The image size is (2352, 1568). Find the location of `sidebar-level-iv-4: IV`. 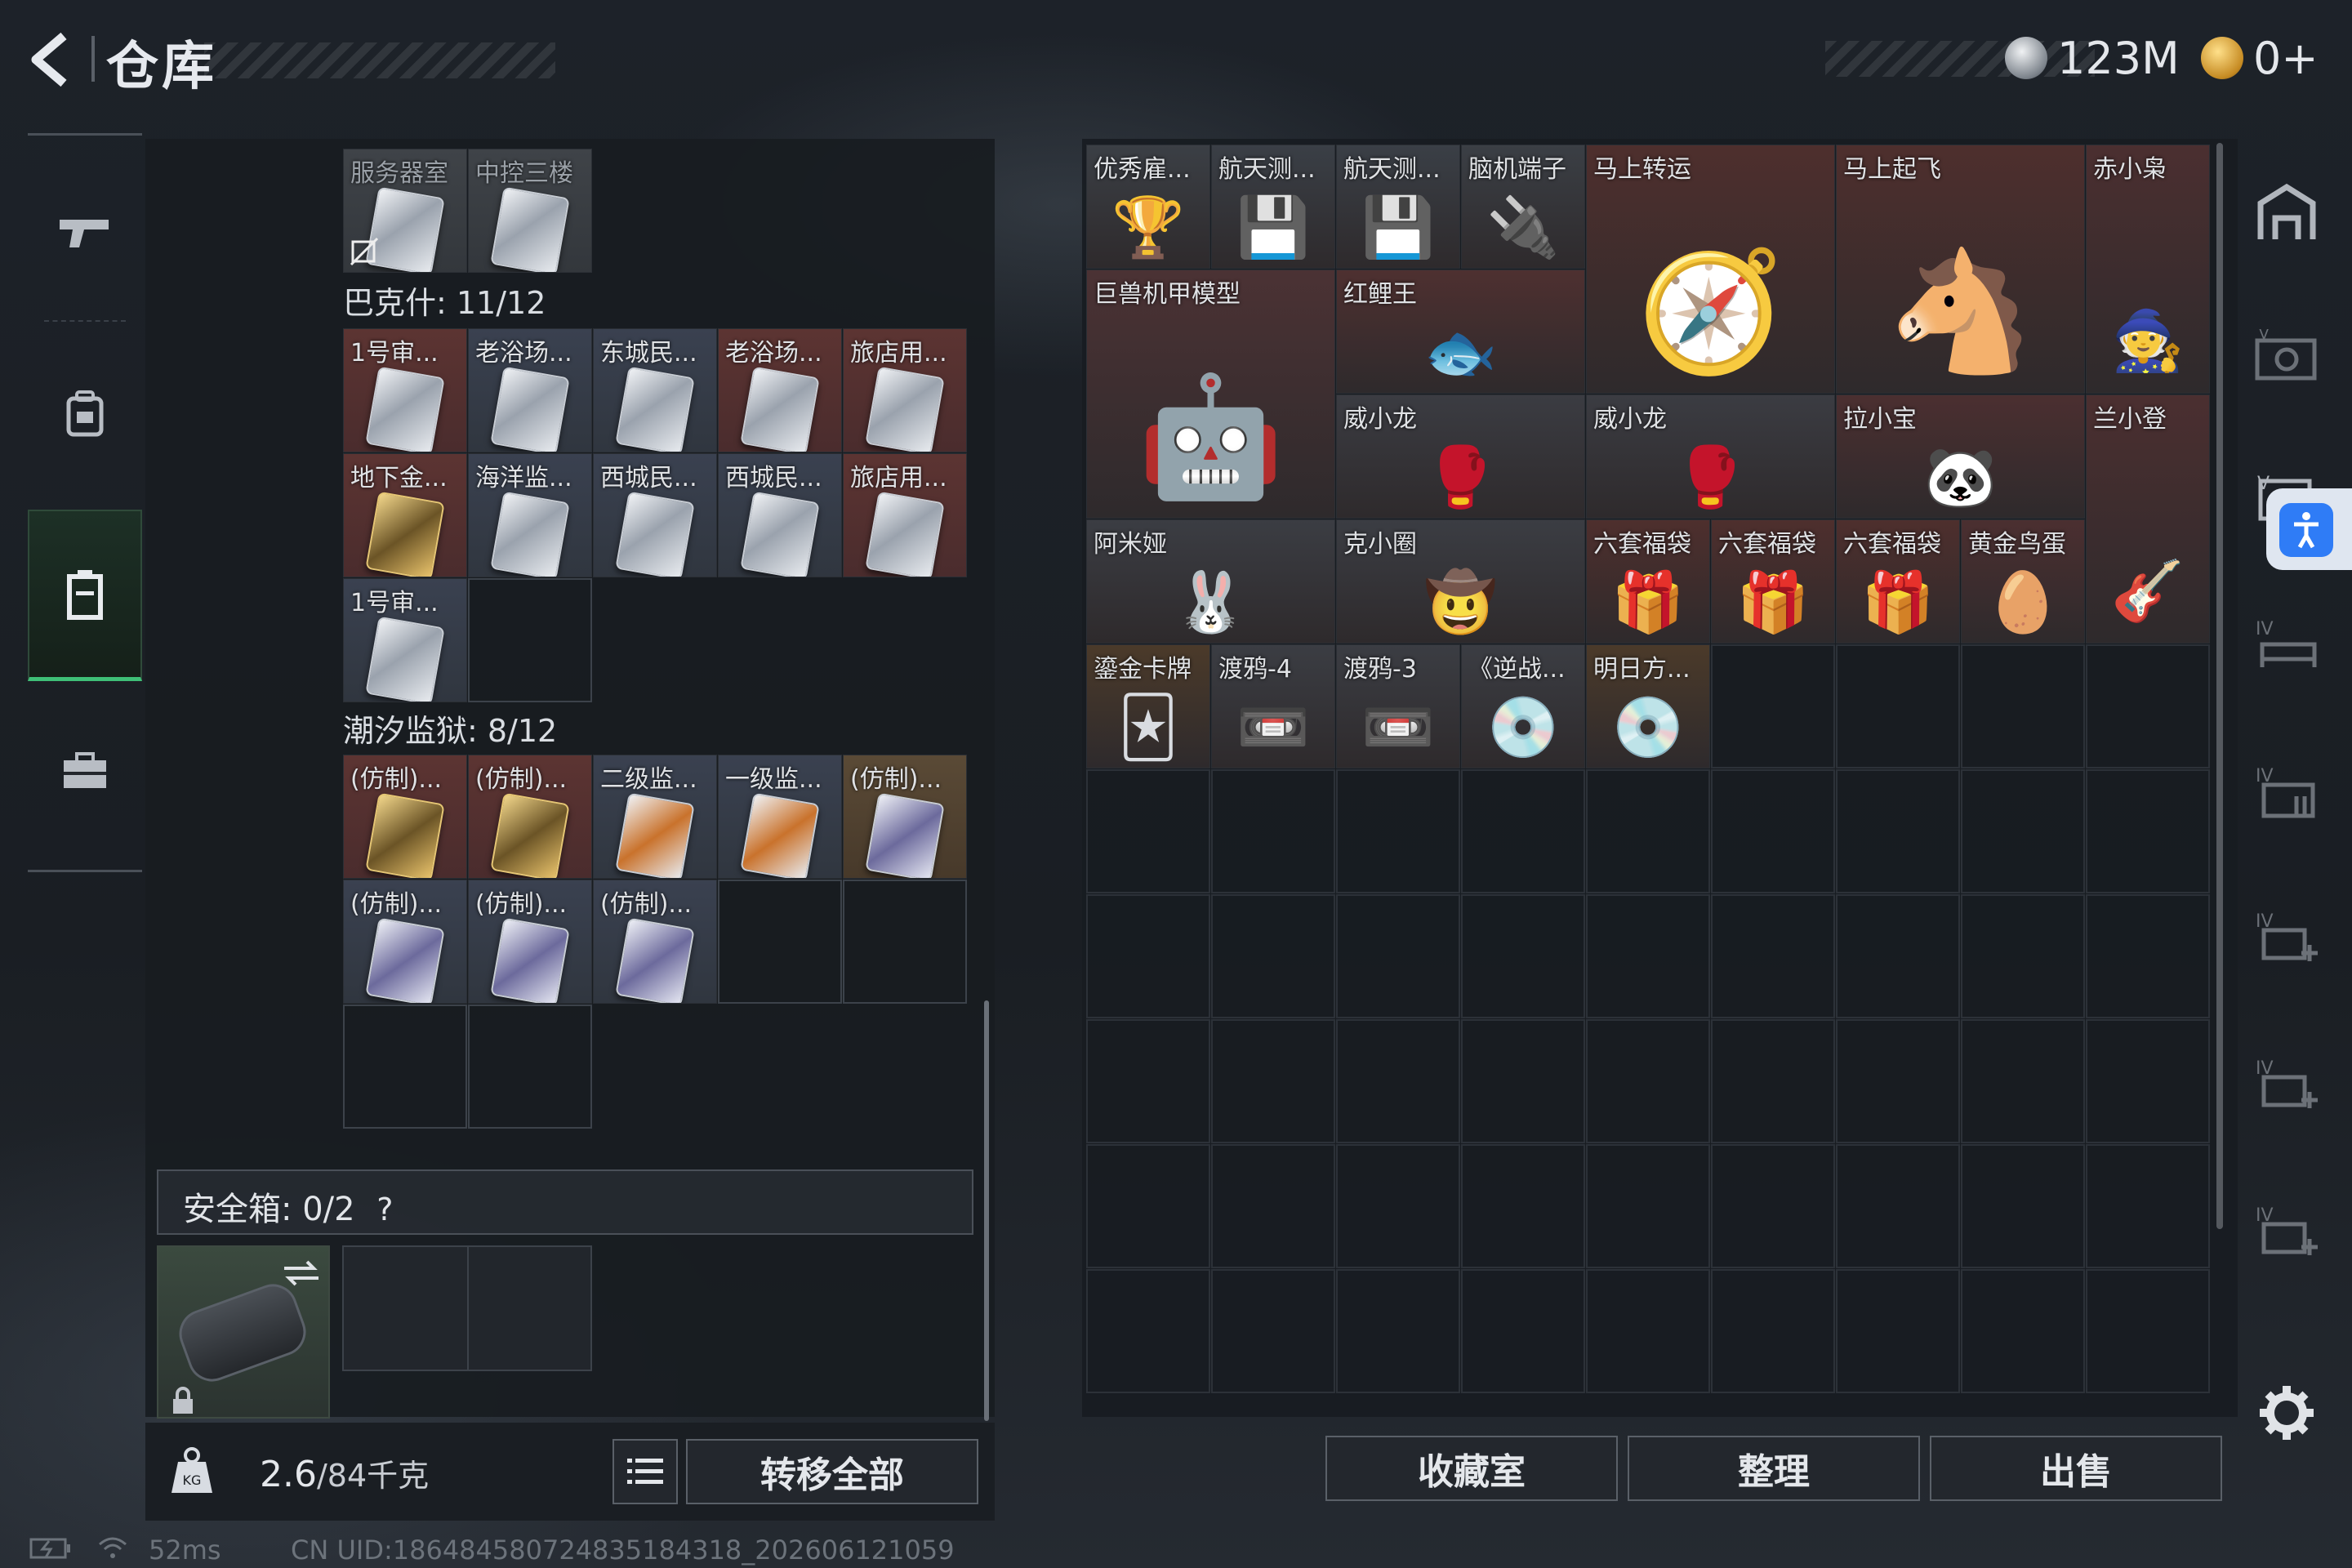

sidebar-level-iv-4: IV is located at coordinates (2287, 1085).